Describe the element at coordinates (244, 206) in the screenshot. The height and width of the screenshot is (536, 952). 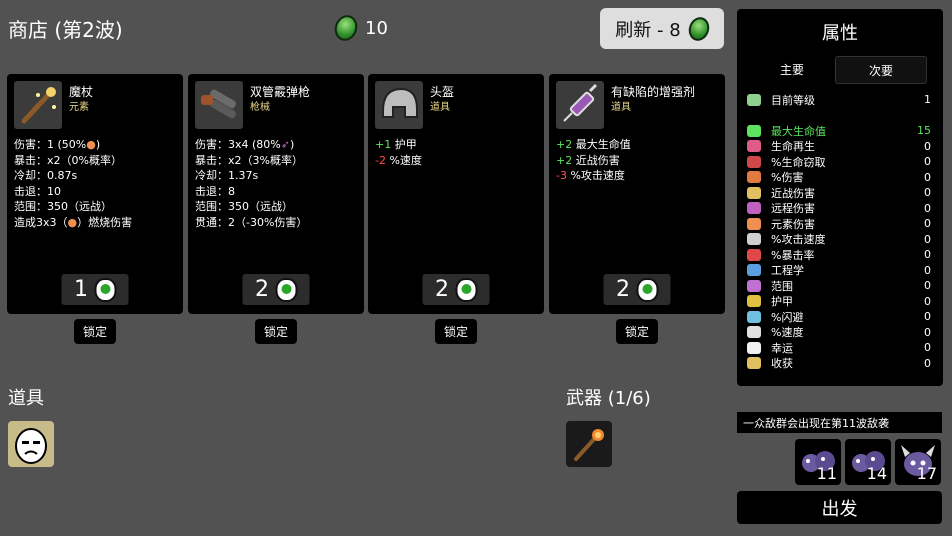
I see `stat-line: 范围：350（远战）` at that location.